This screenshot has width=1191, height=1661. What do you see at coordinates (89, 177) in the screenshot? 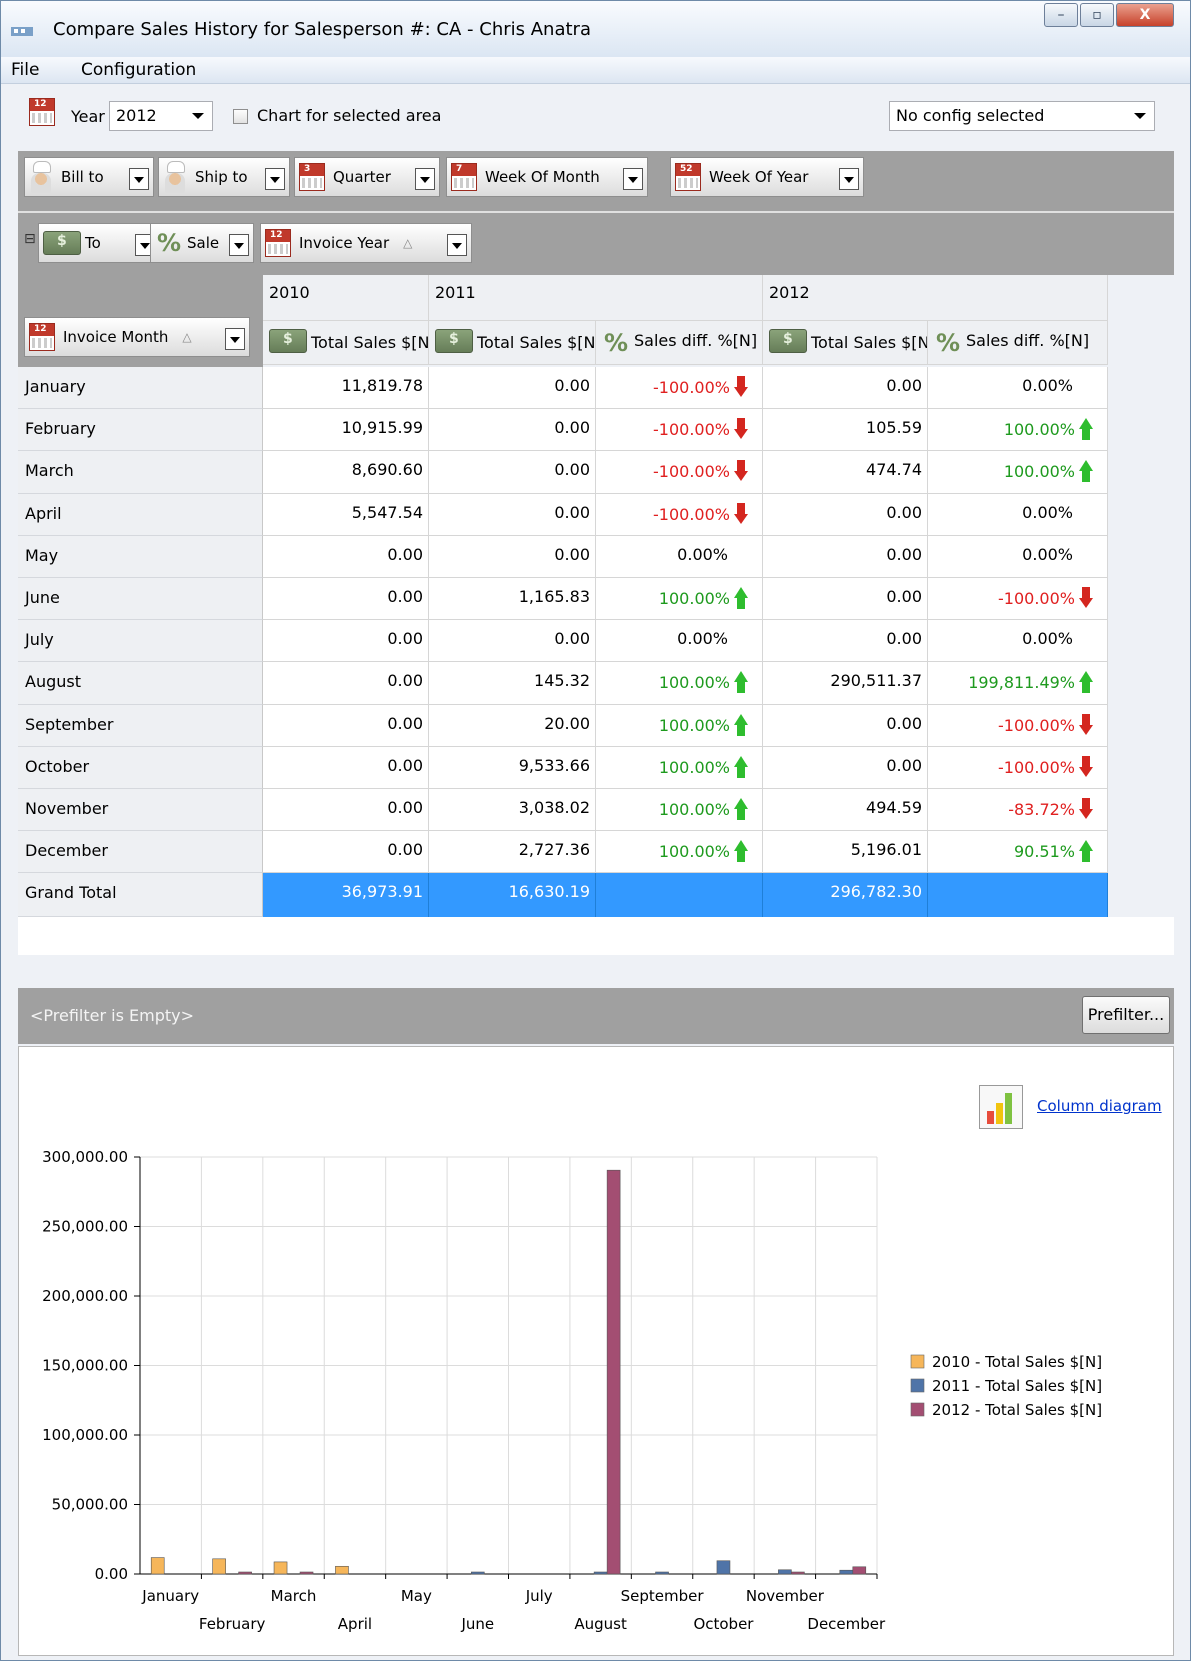
I see `field-bill-to: Bill to` at bounding box center [89, 177].